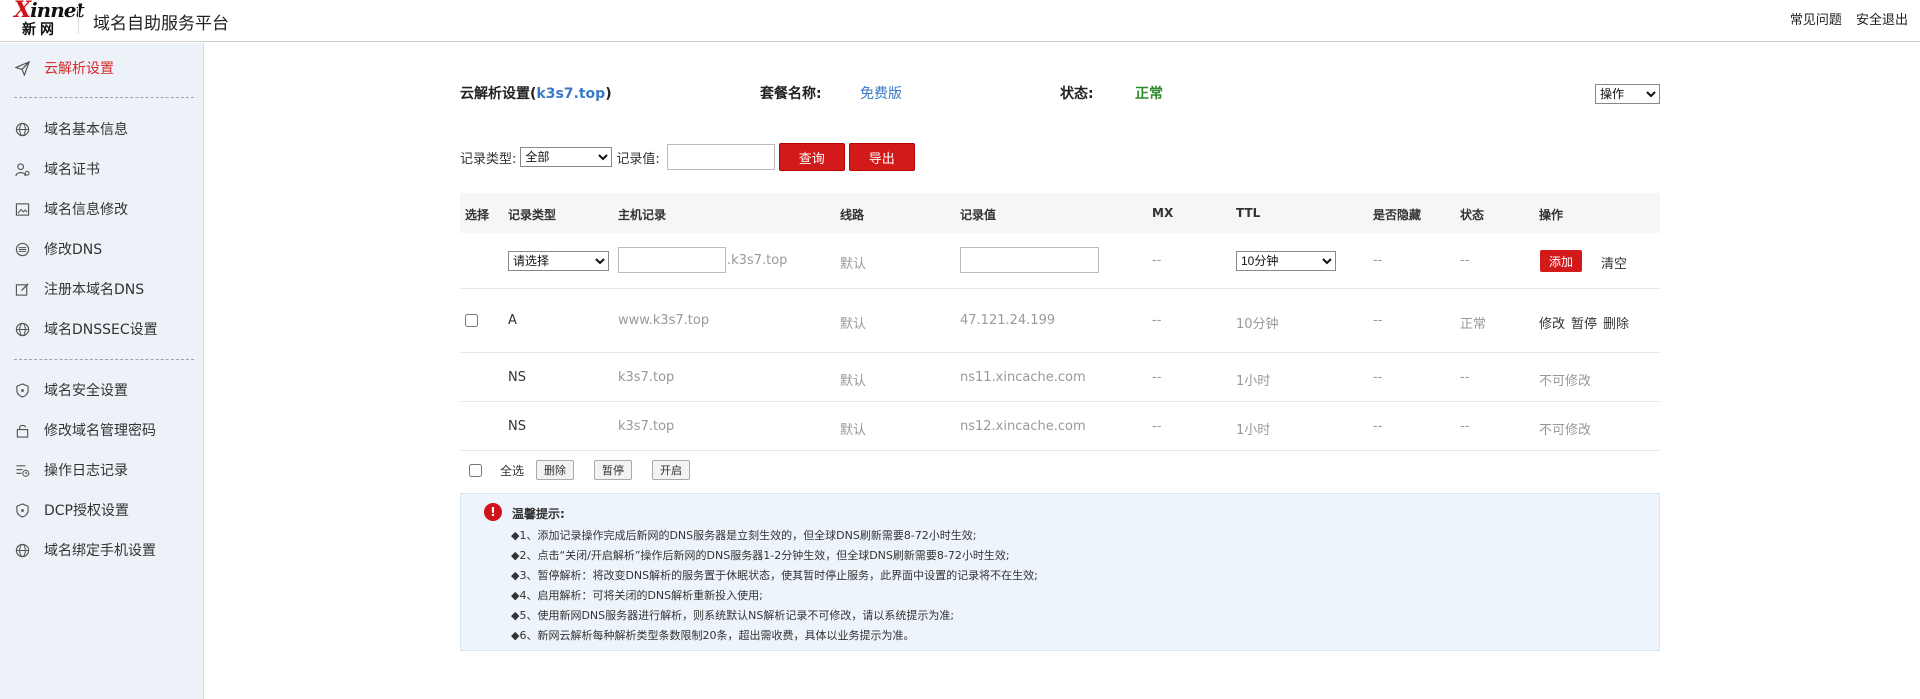 This screenshot has width=1920, height=699. I want to click on bulk-enable-button: 开启, so click(671, 470).